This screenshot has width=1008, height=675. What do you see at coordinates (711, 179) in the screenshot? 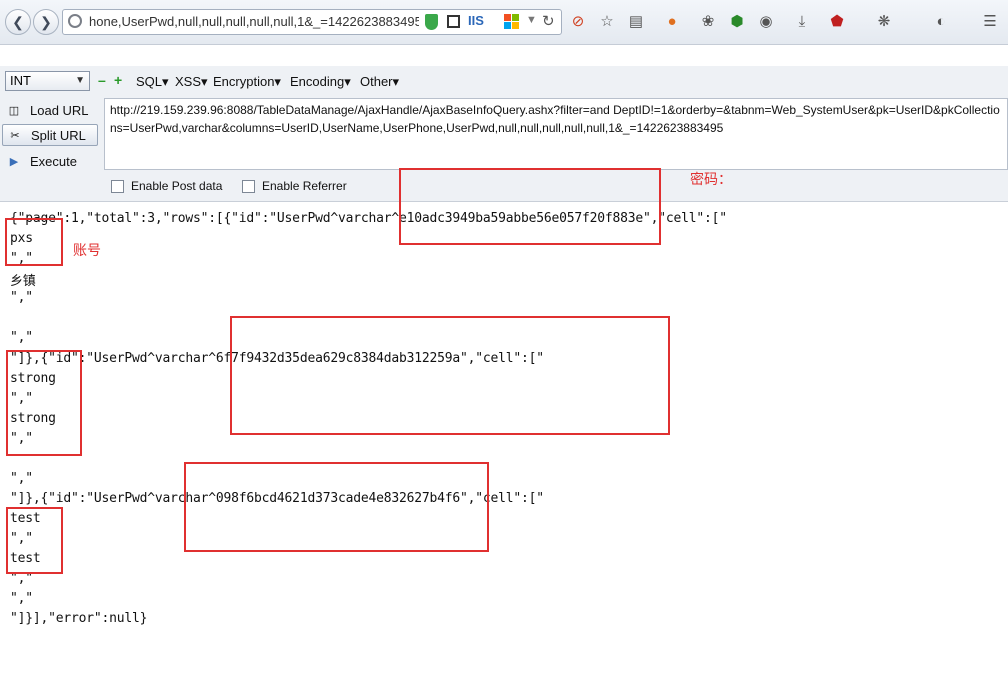
I see `password-annotation: 密码：` at bounding box center [711, 179].